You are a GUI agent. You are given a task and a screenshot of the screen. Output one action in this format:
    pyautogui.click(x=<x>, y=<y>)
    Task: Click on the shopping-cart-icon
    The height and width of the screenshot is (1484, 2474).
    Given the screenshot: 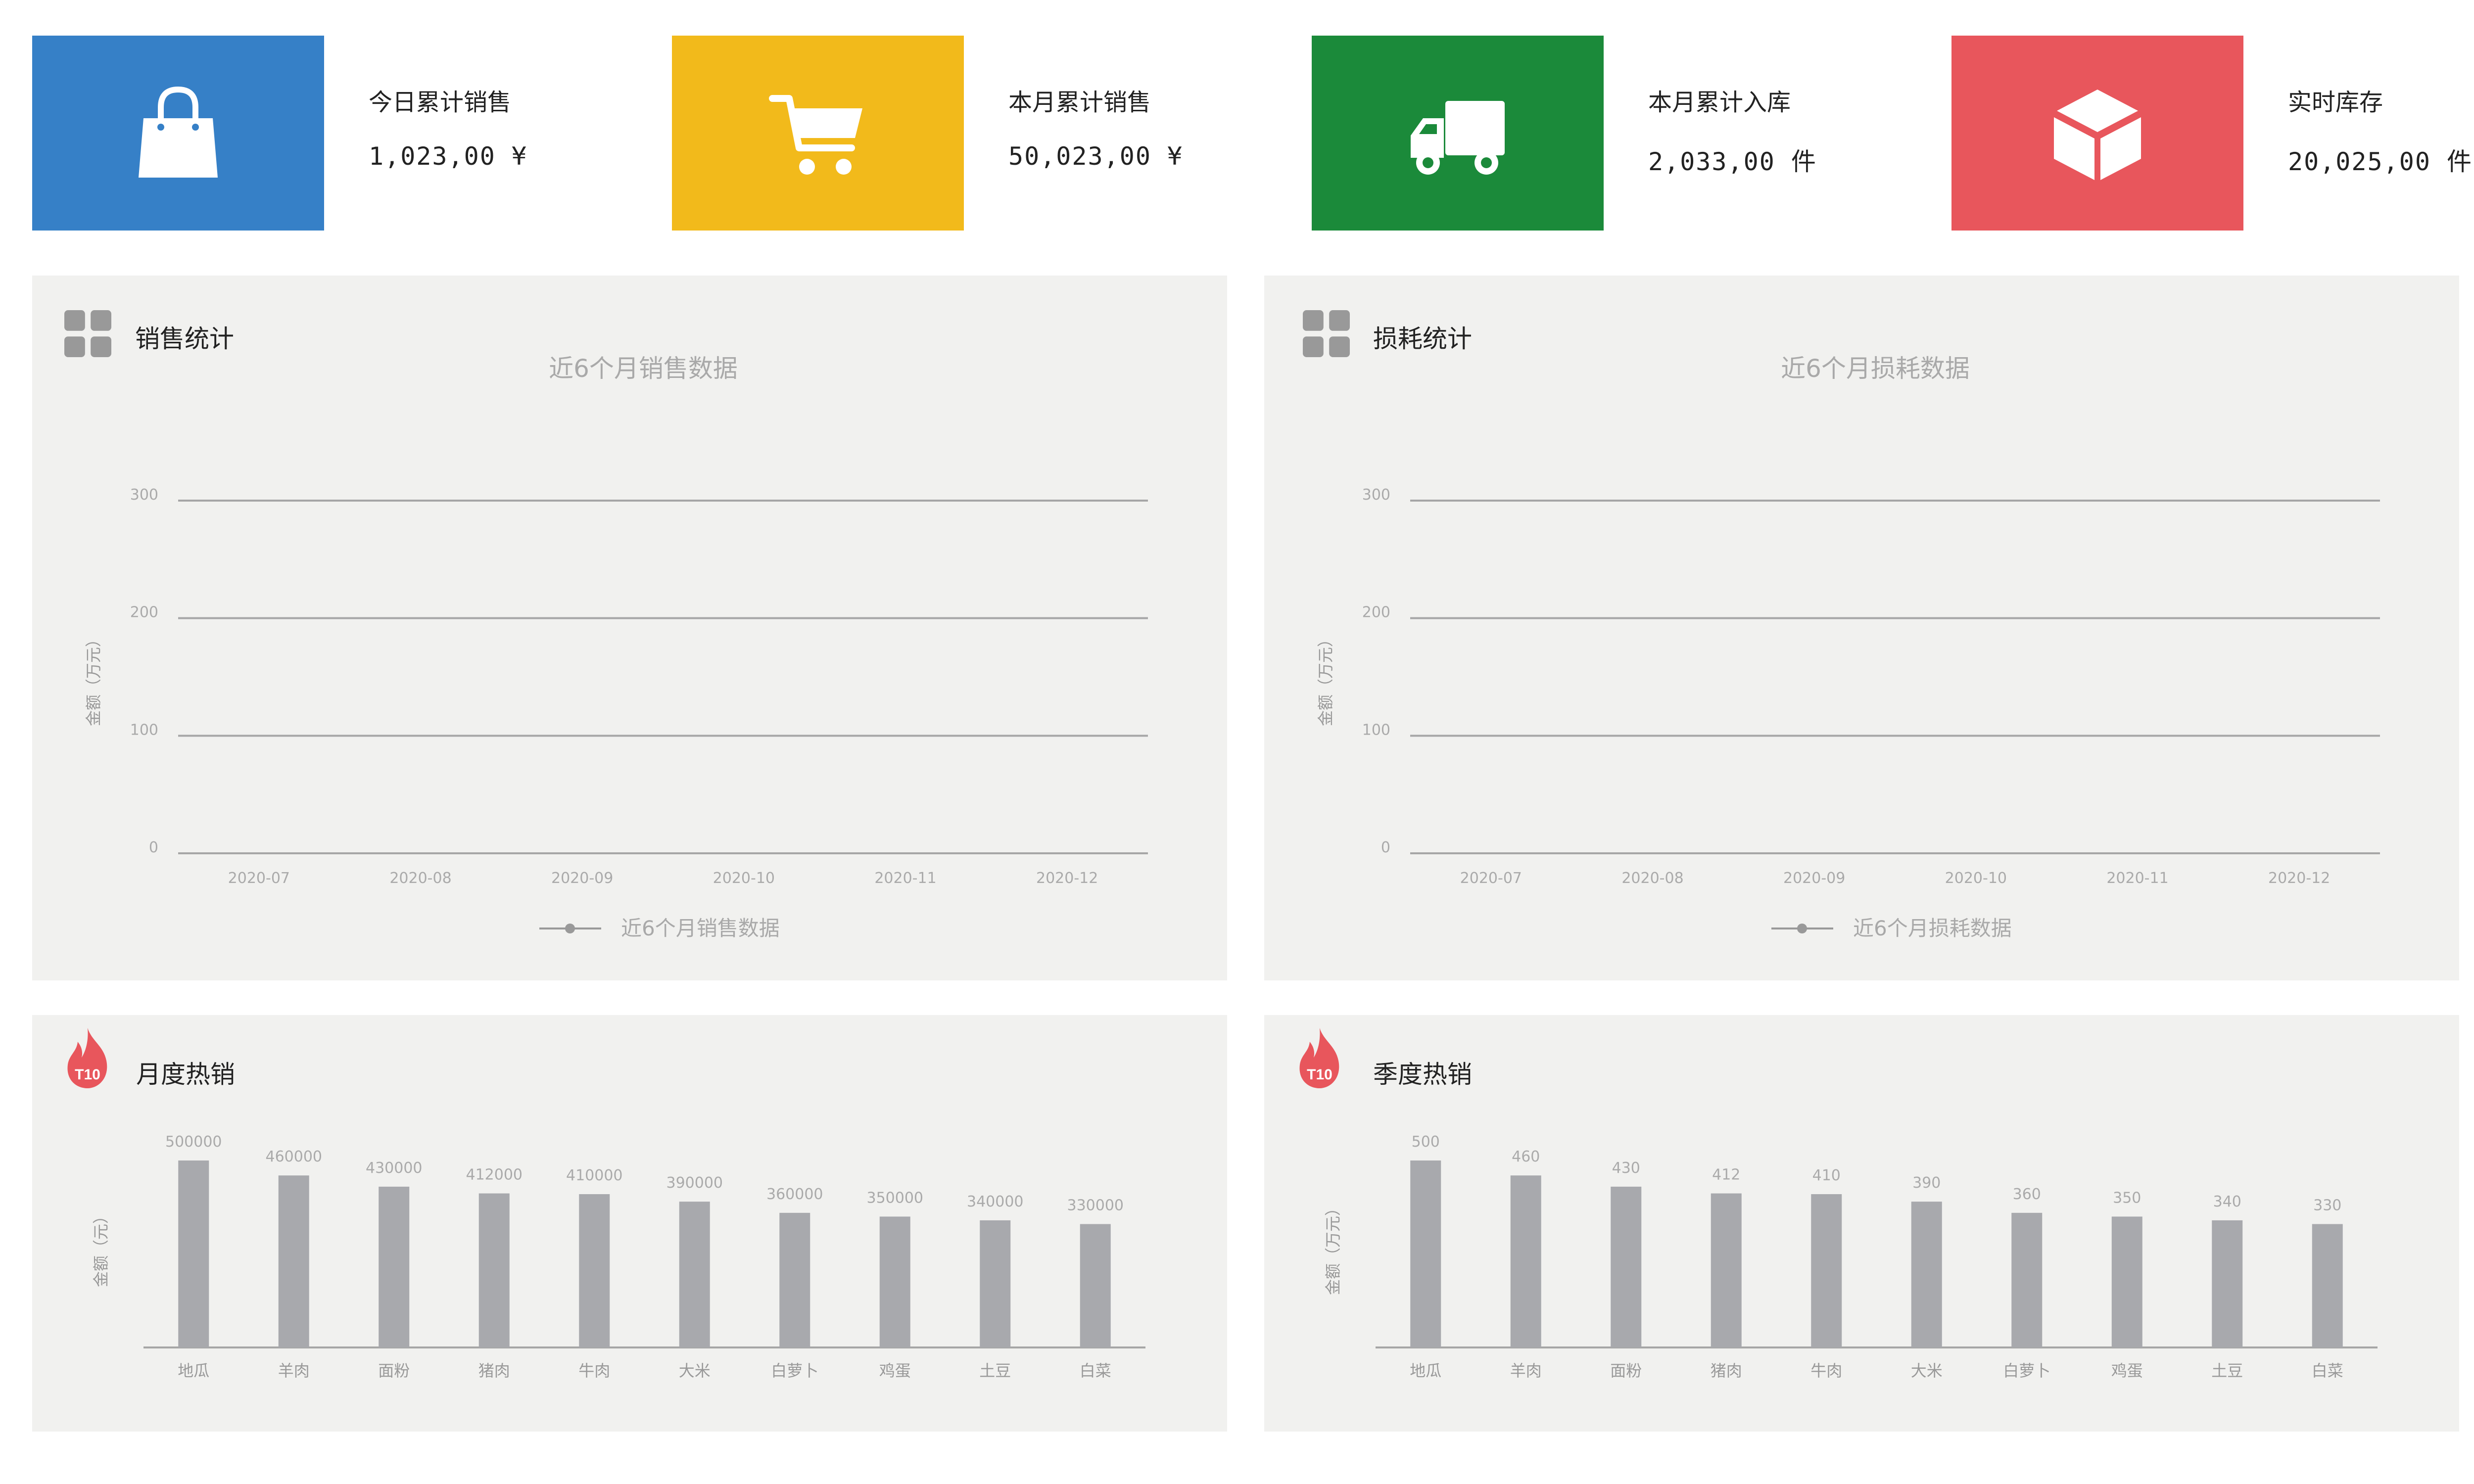 What is the action you would take?
    pyautogui.click(x=816, y=135)
    